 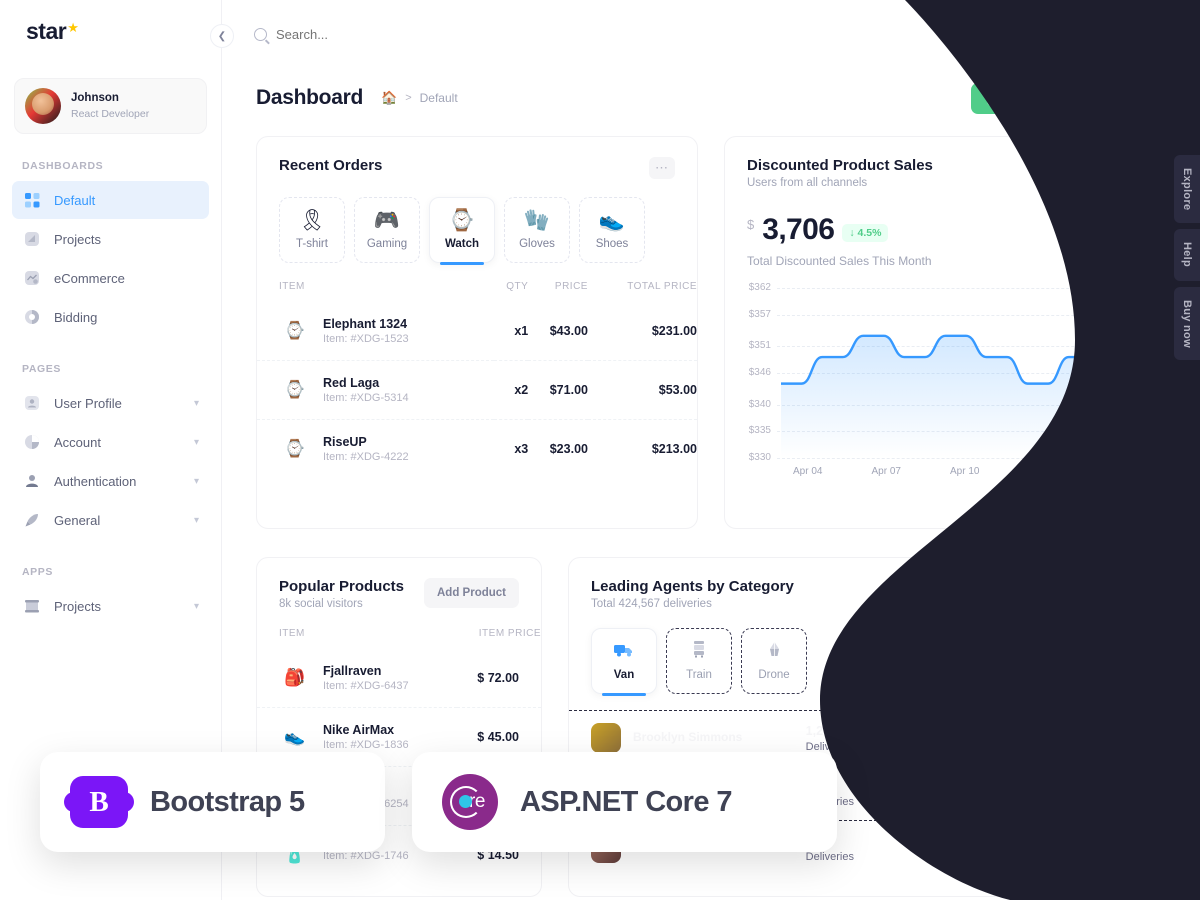 What do you see at coordinates (110, 200) in the screenshot?
I see `sidebar-item-default: Default` at bounding box center [110, 200].